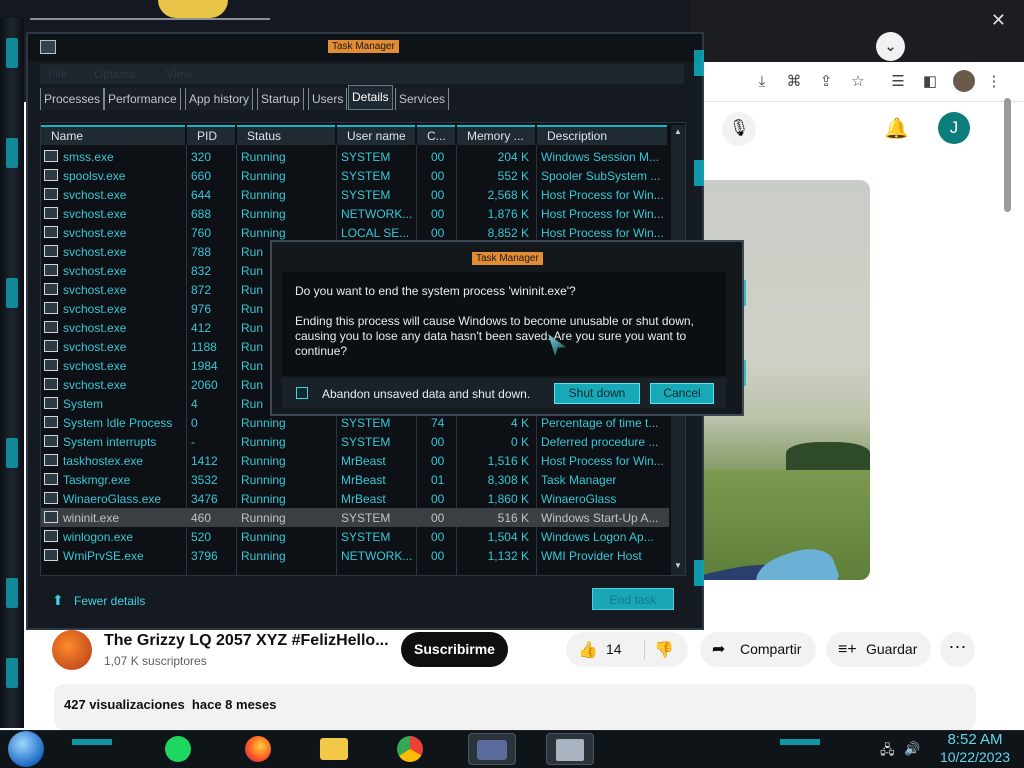  I want to click on tm-titlebar: Task Manager, so click(365, 48).